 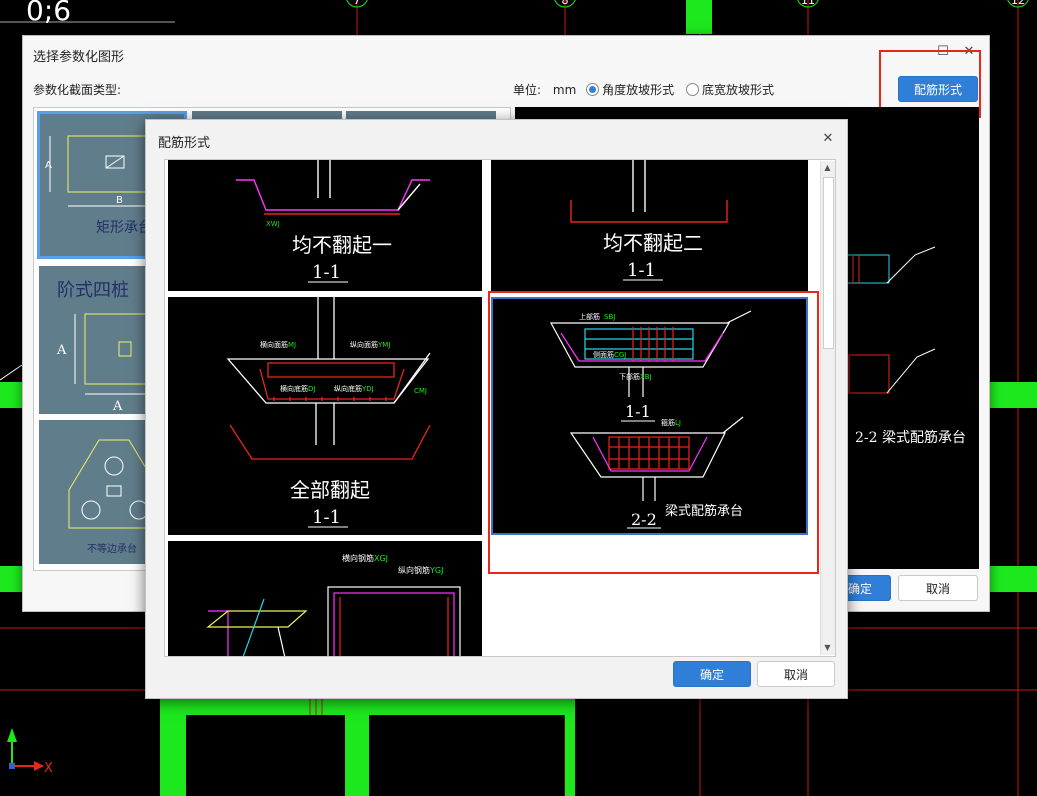 What do you see at coordinates (325, 598) in the screenshot?
I see `tile-rebar-box: 横向钢筋XGJ 纵向钢筋YGJ` at bounding box center [325, 598].